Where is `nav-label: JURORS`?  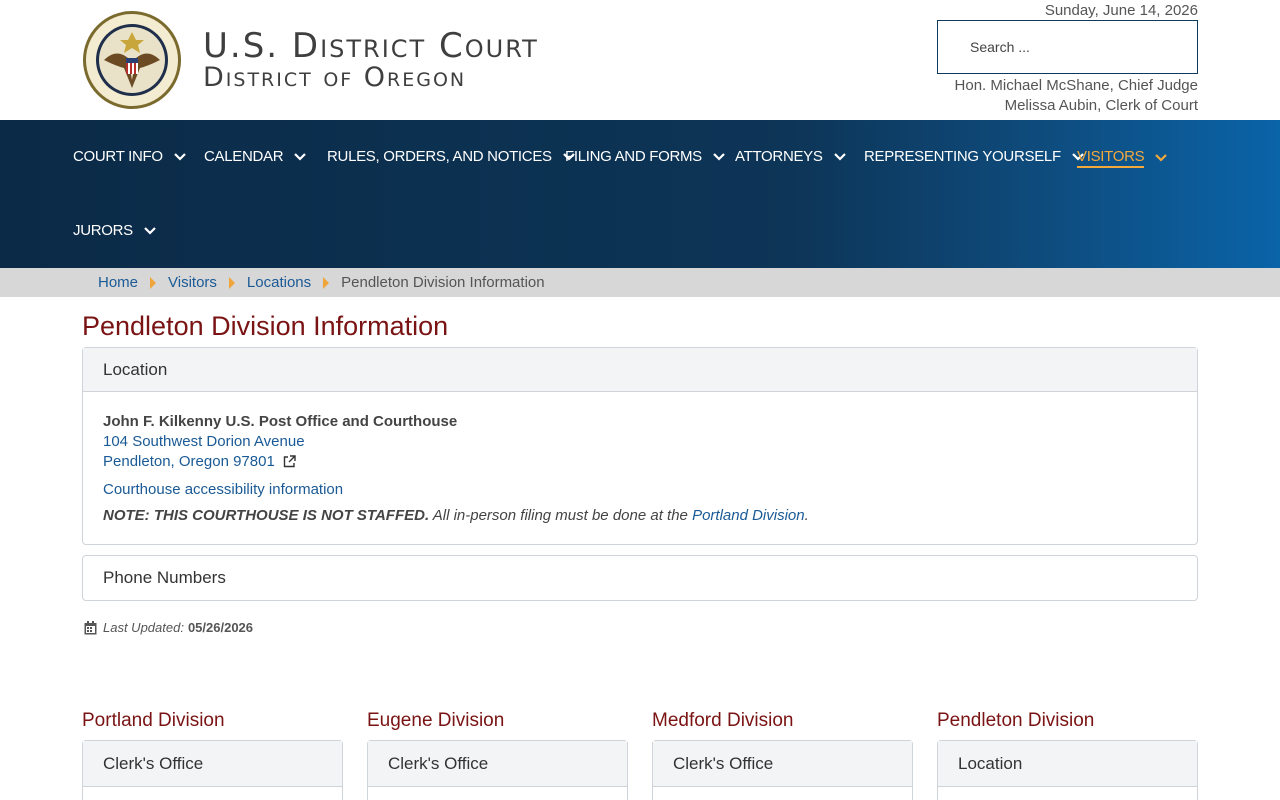
nav-label: JURORS is located at coordinates (103, 230).